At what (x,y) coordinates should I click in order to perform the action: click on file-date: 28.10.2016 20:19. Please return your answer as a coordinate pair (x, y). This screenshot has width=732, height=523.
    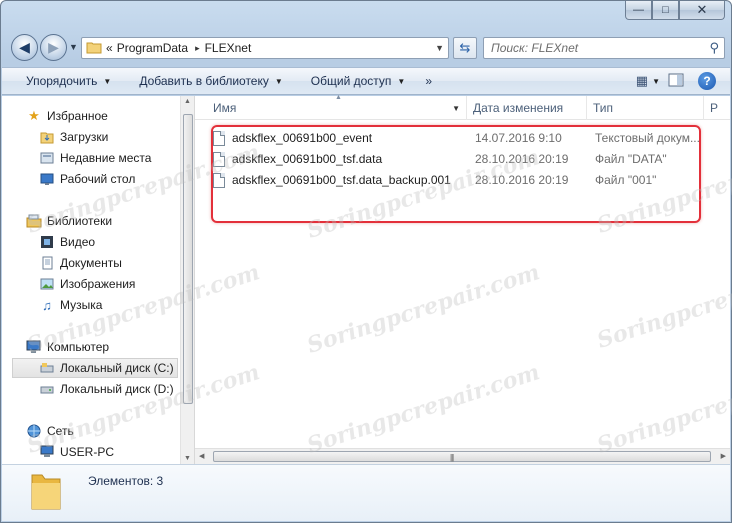
    Looking at the image, I should click on (522, 159).